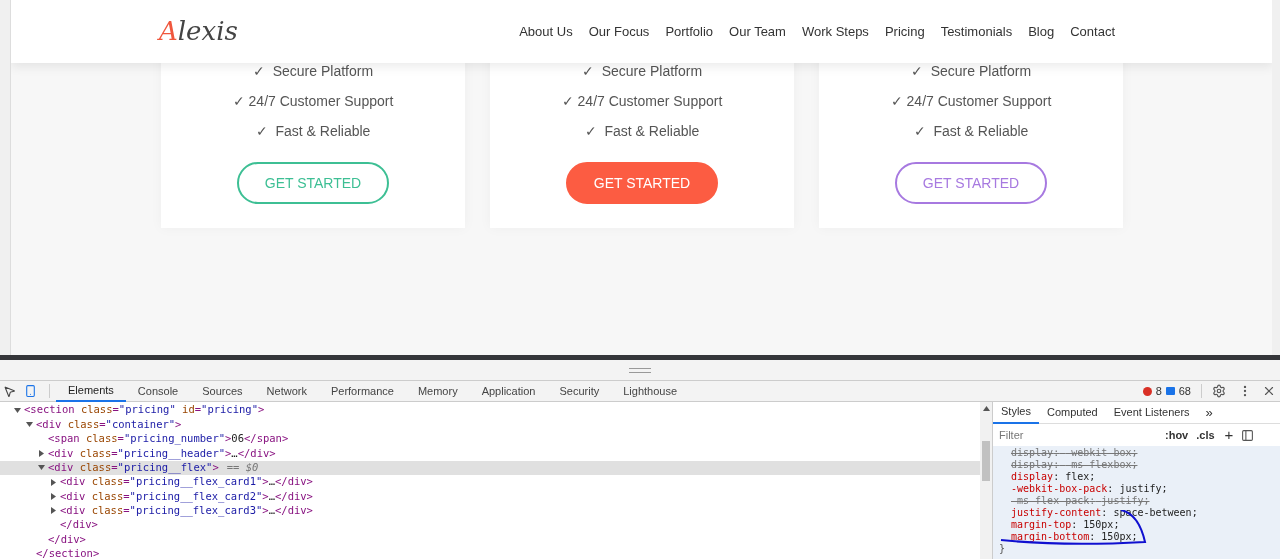 The image size is (1280, 559). What do you see at coordinates (689, 31) in the screenshot?
I see `nav-link: Portfolio` at bounding box center [689, 31].